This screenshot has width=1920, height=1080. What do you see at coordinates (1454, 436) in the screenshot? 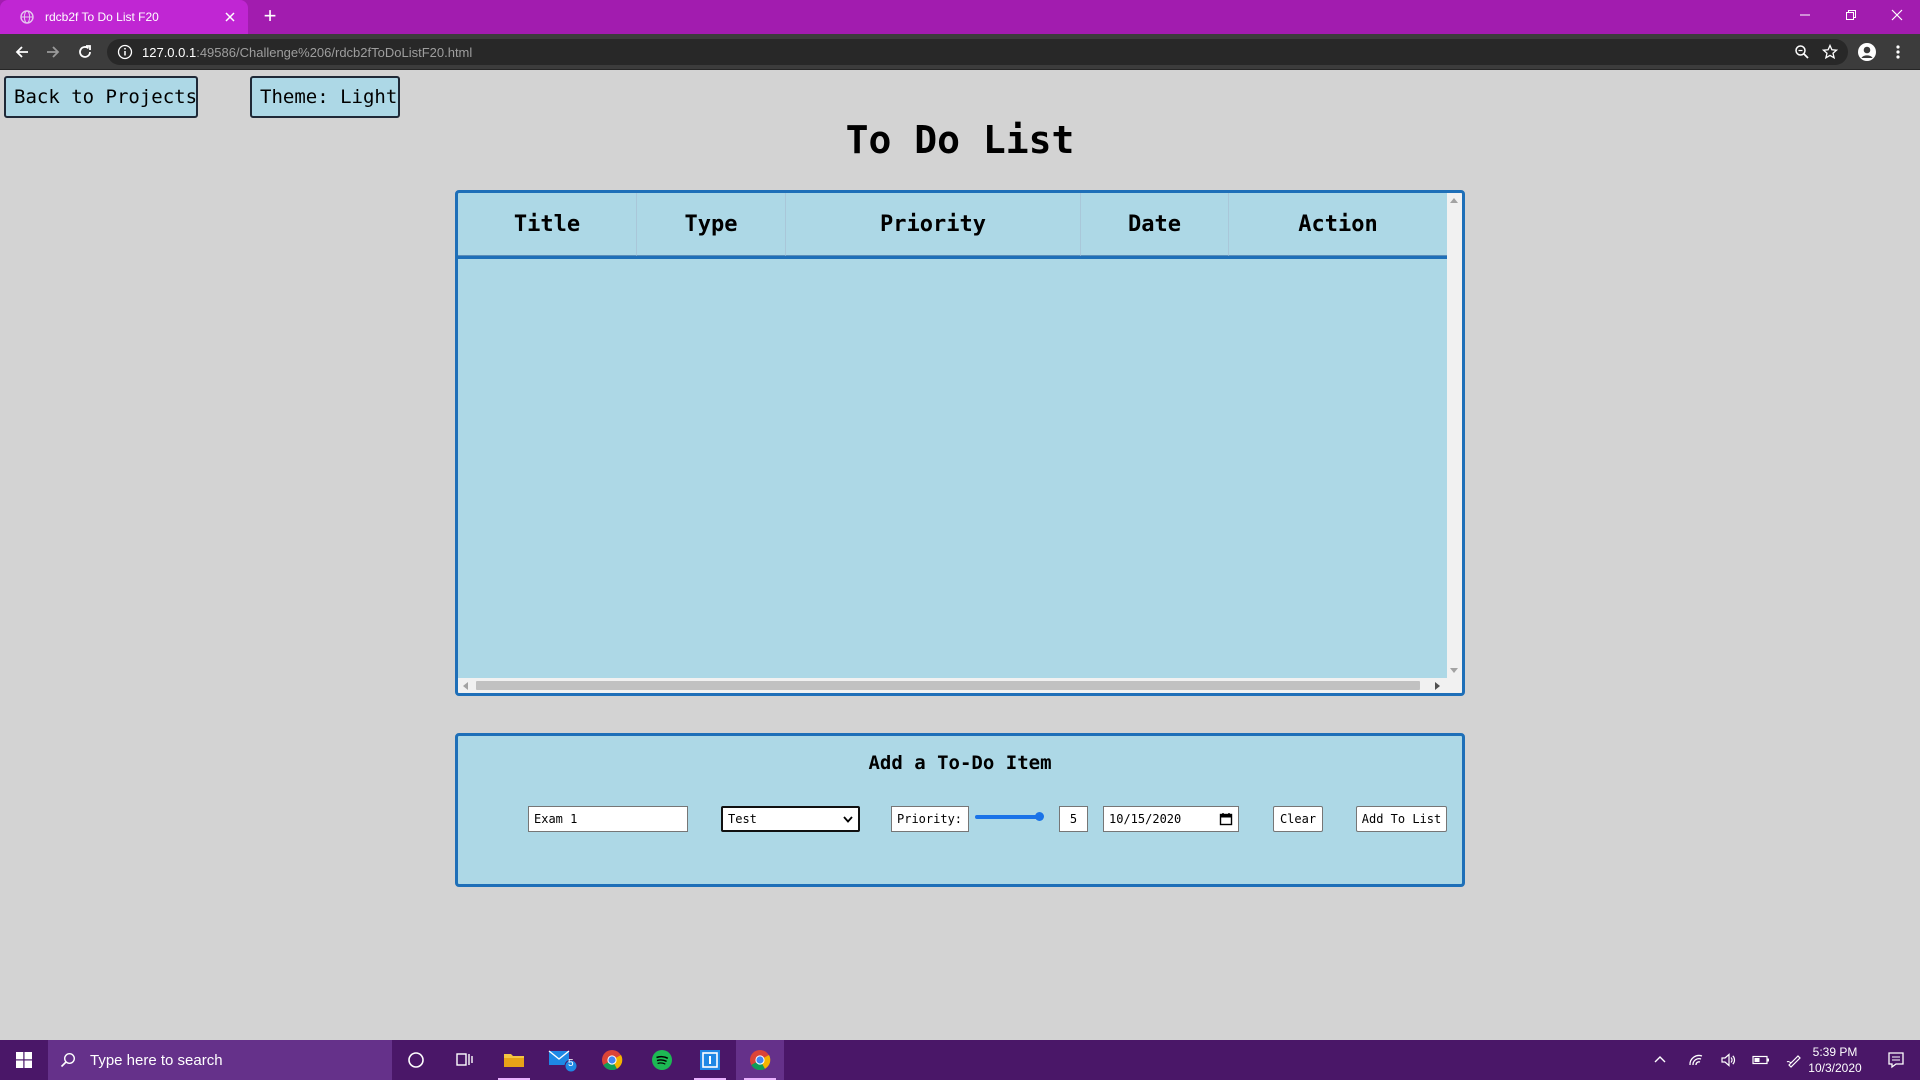
I see `vertical-scrollbar` at bounding box center [1454, 436].